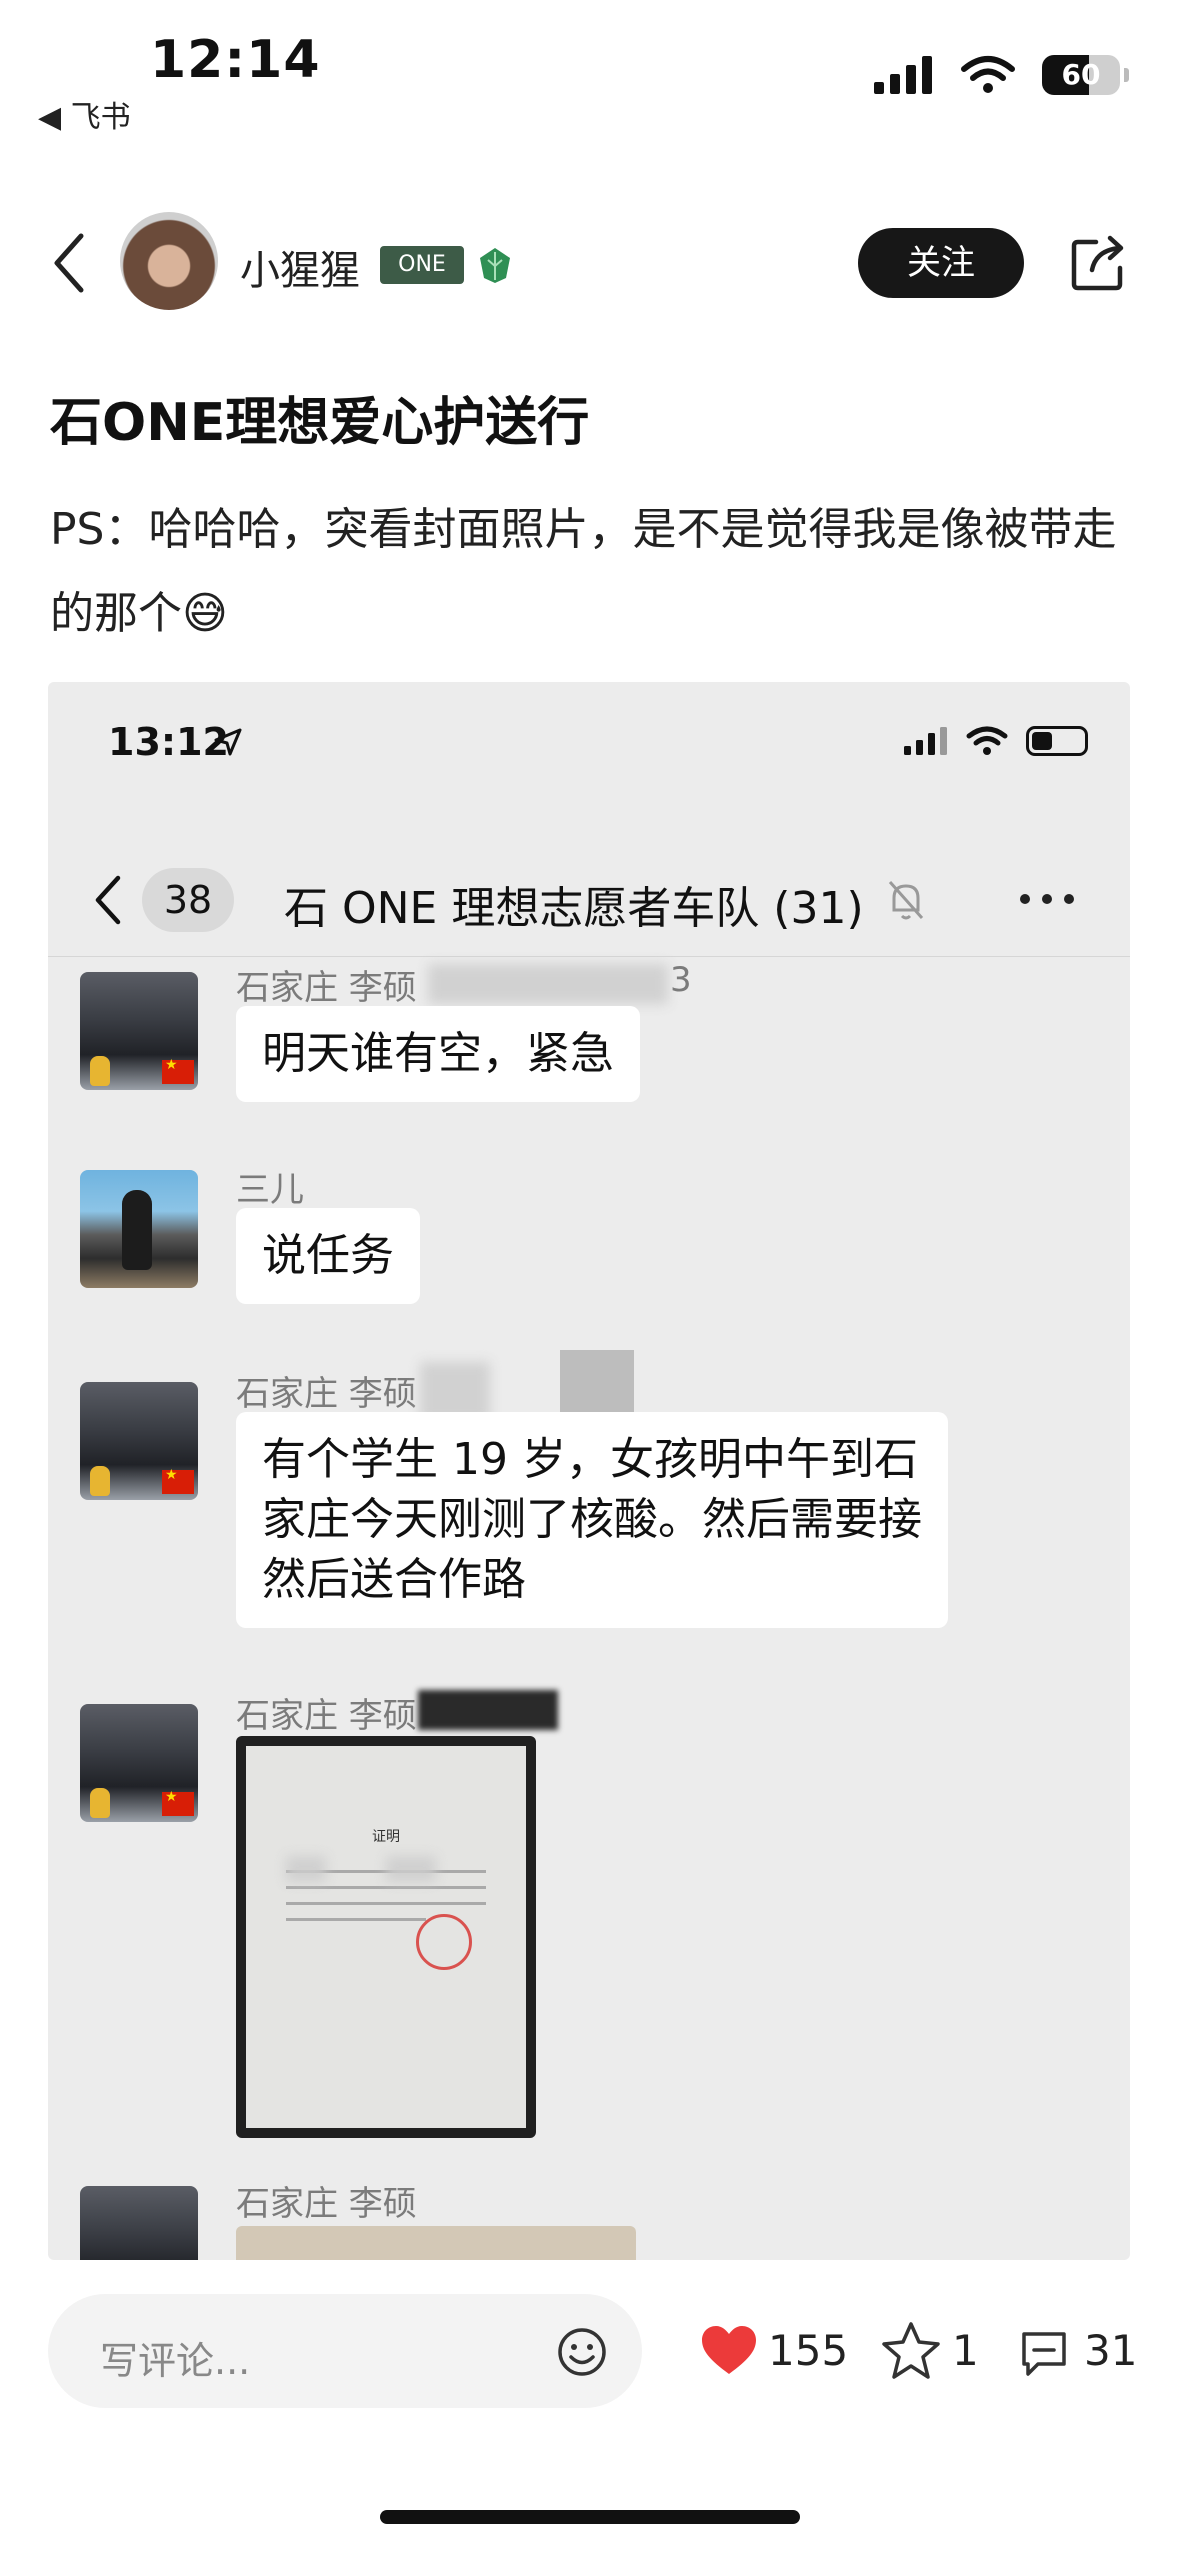  Describe the element at coordinates (169, 261) in the screenshot. I see `author-avatar` at that location.